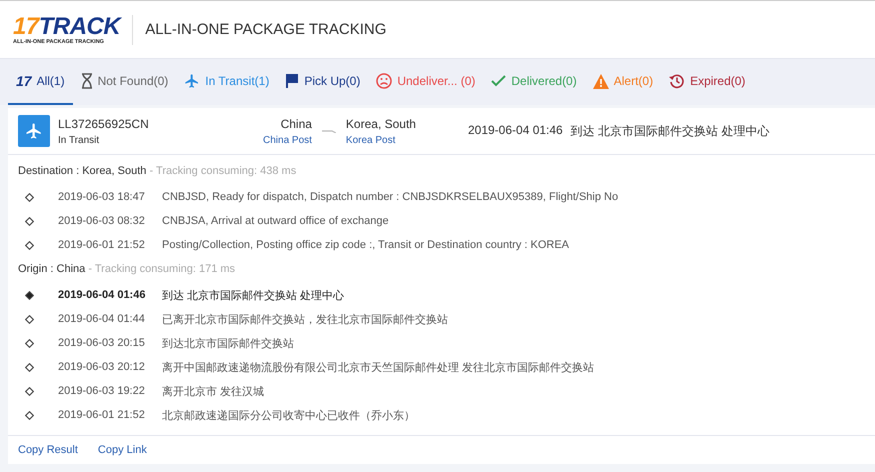 The height and width of the screenshot is (472, 875). I want to click on status-tab: 17 All(1), so click(40, 82).